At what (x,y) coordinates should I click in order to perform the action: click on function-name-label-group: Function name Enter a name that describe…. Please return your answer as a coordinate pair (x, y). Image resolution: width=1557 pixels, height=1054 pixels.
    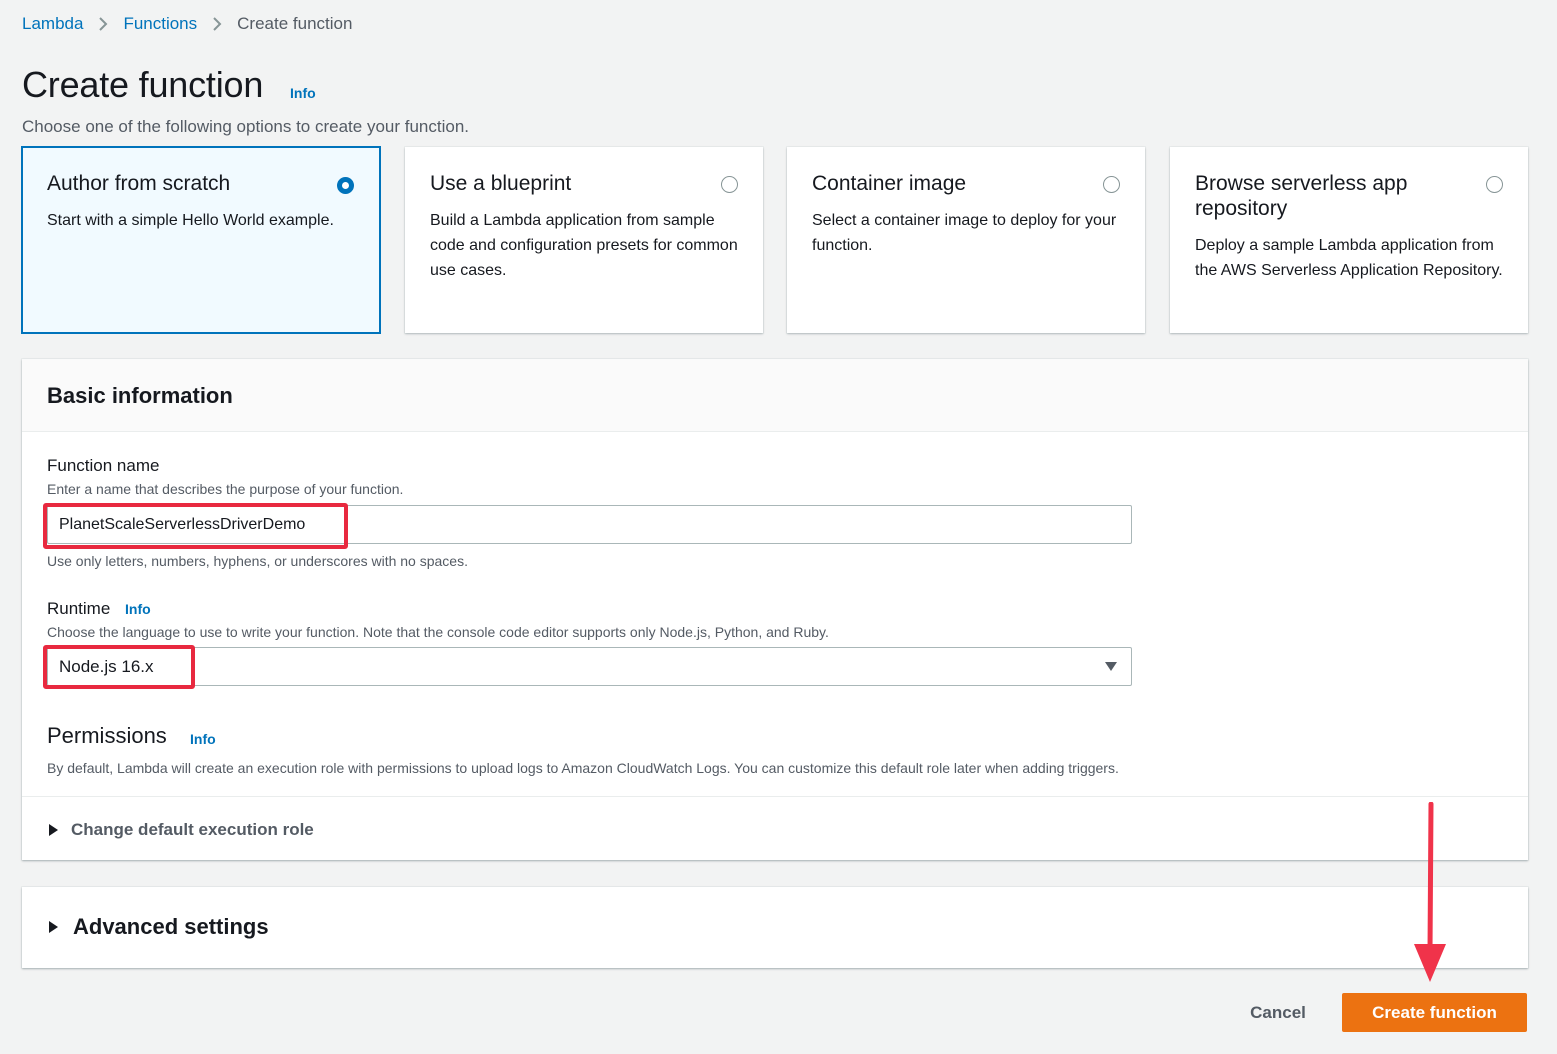
    Looking at the image, I should click on (225, 476).